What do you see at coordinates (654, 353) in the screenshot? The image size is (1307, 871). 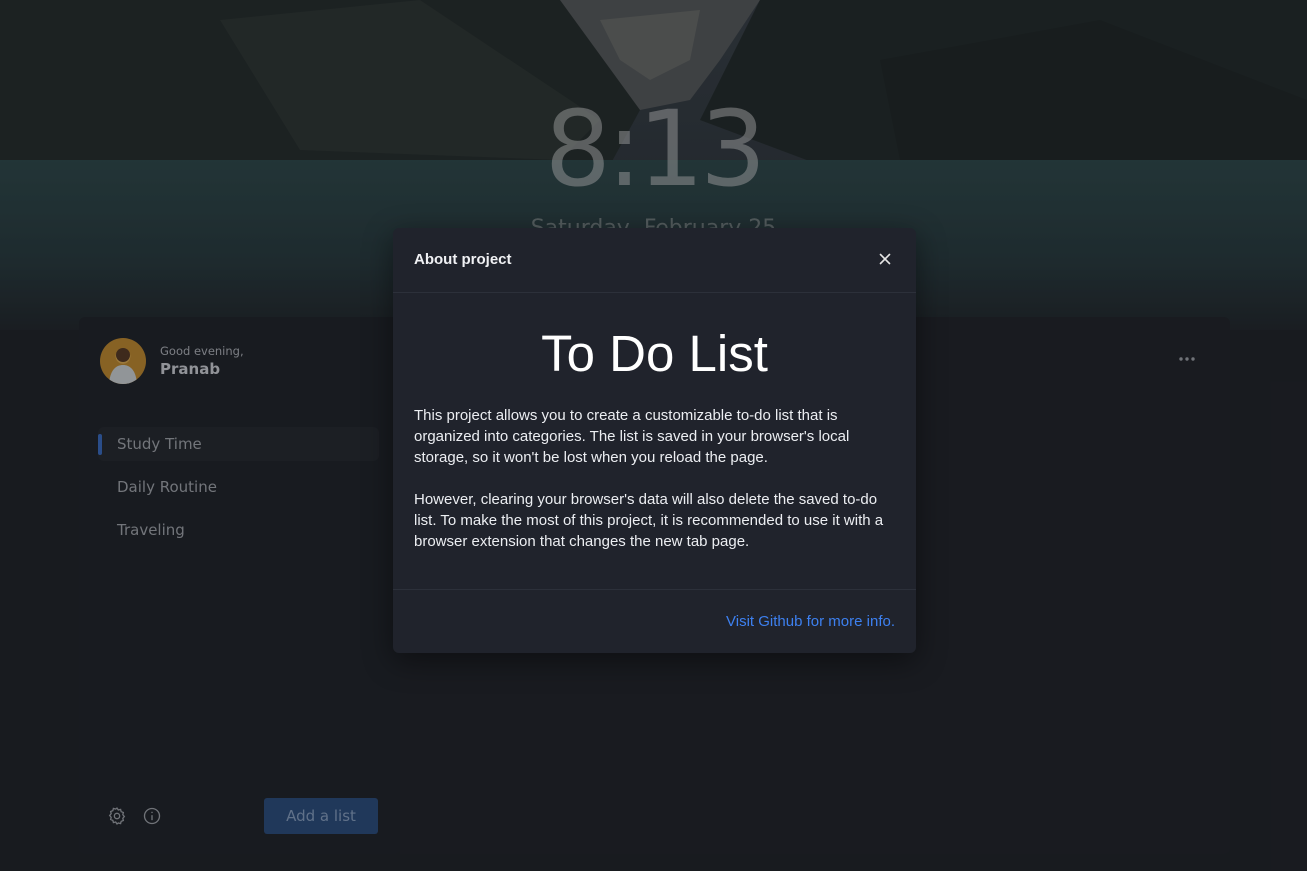 I see `modal-heading: To Do List` at bounding box center [654, 353].